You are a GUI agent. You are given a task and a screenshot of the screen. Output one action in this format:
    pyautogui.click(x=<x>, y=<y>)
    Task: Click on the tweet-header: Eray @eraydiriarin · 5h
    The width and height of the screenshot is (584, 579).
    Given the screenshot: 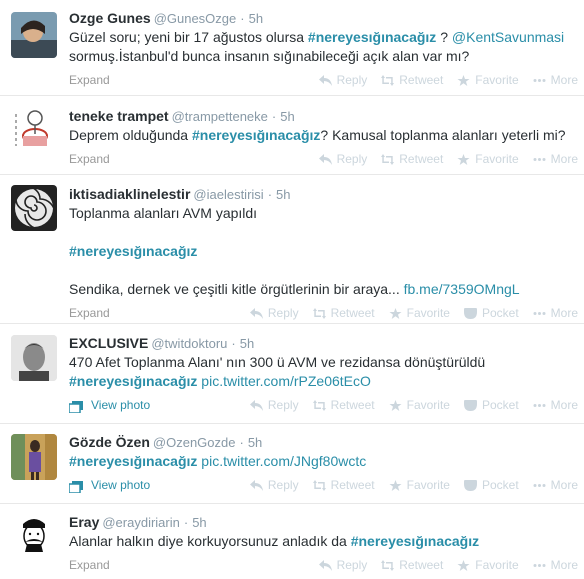 What is the action you would take?
    pyautogui.click(x=323, y=522)
    